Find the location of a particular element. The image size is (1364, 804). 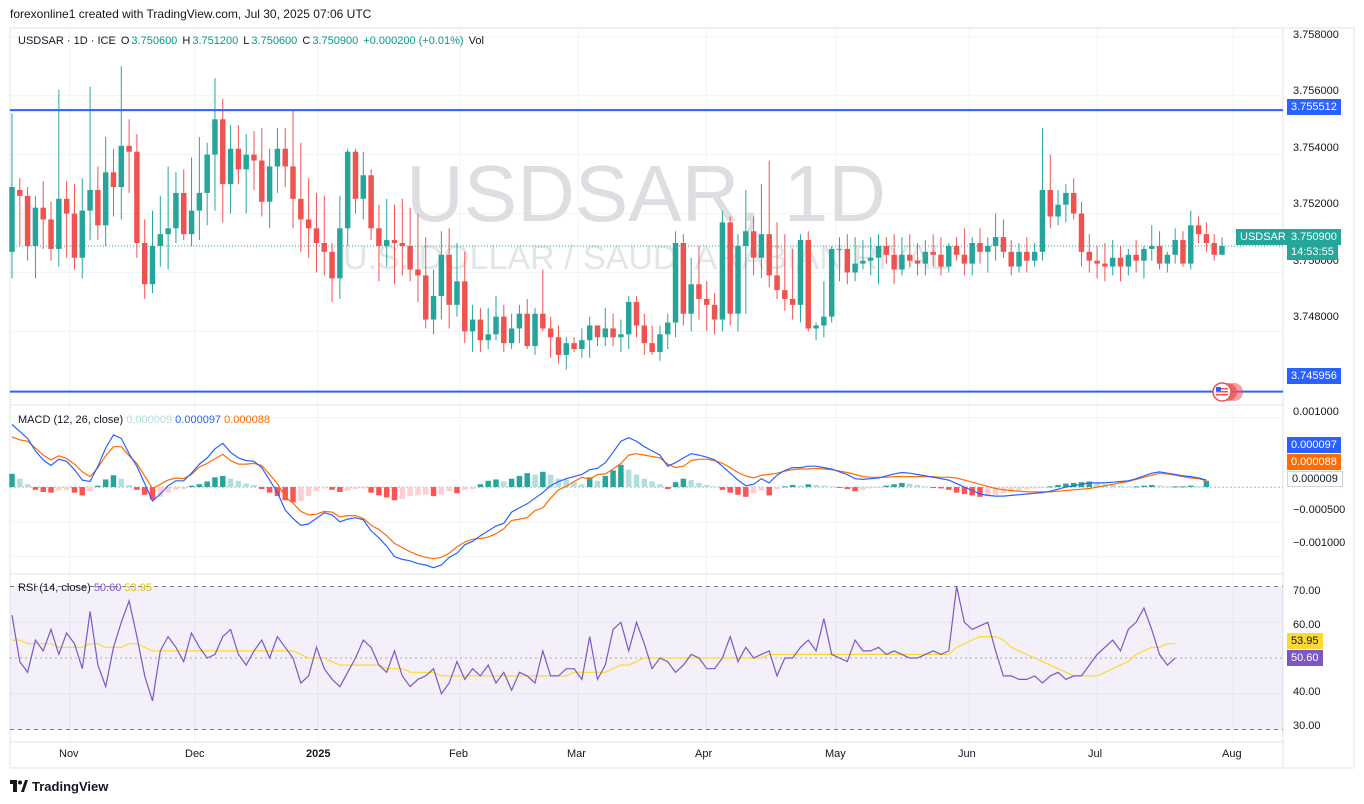

time-label: Jun is located at coordinates (967, 754).